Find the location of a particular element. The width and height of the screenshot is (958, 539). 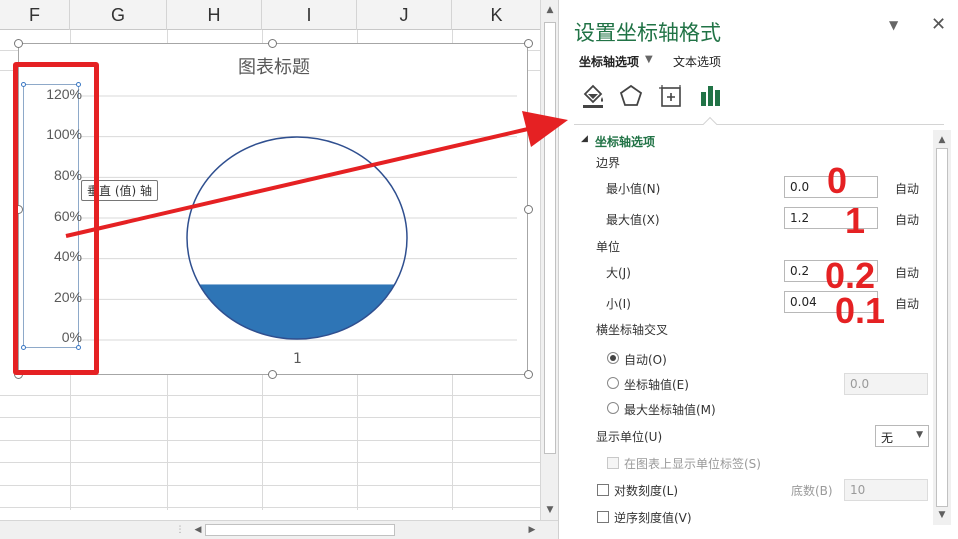

minor-label: 小(I) is located at coordinates (618, 304).